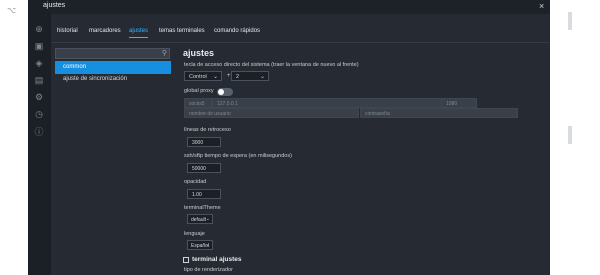 The width and height of the screenshot is (600, 275). I want to click on hotkey-modifier-select: Control ⌄, so click(203, 76).